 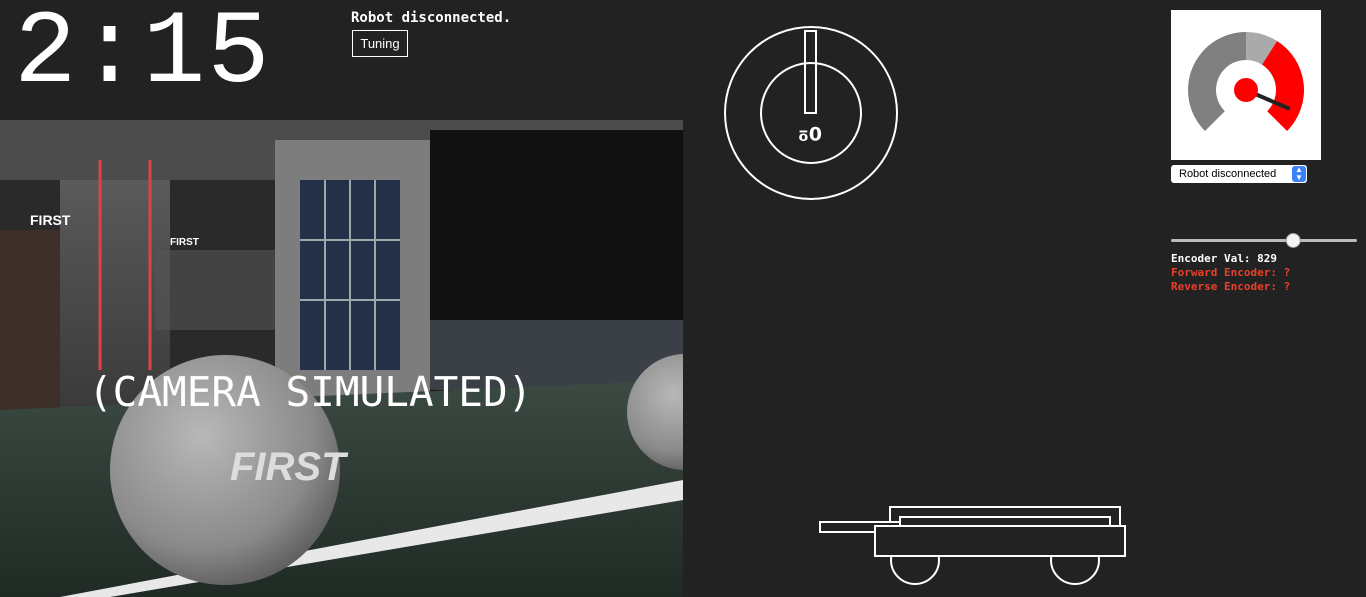 I want to click on speed-gauge, so click(x=1246, y=82).